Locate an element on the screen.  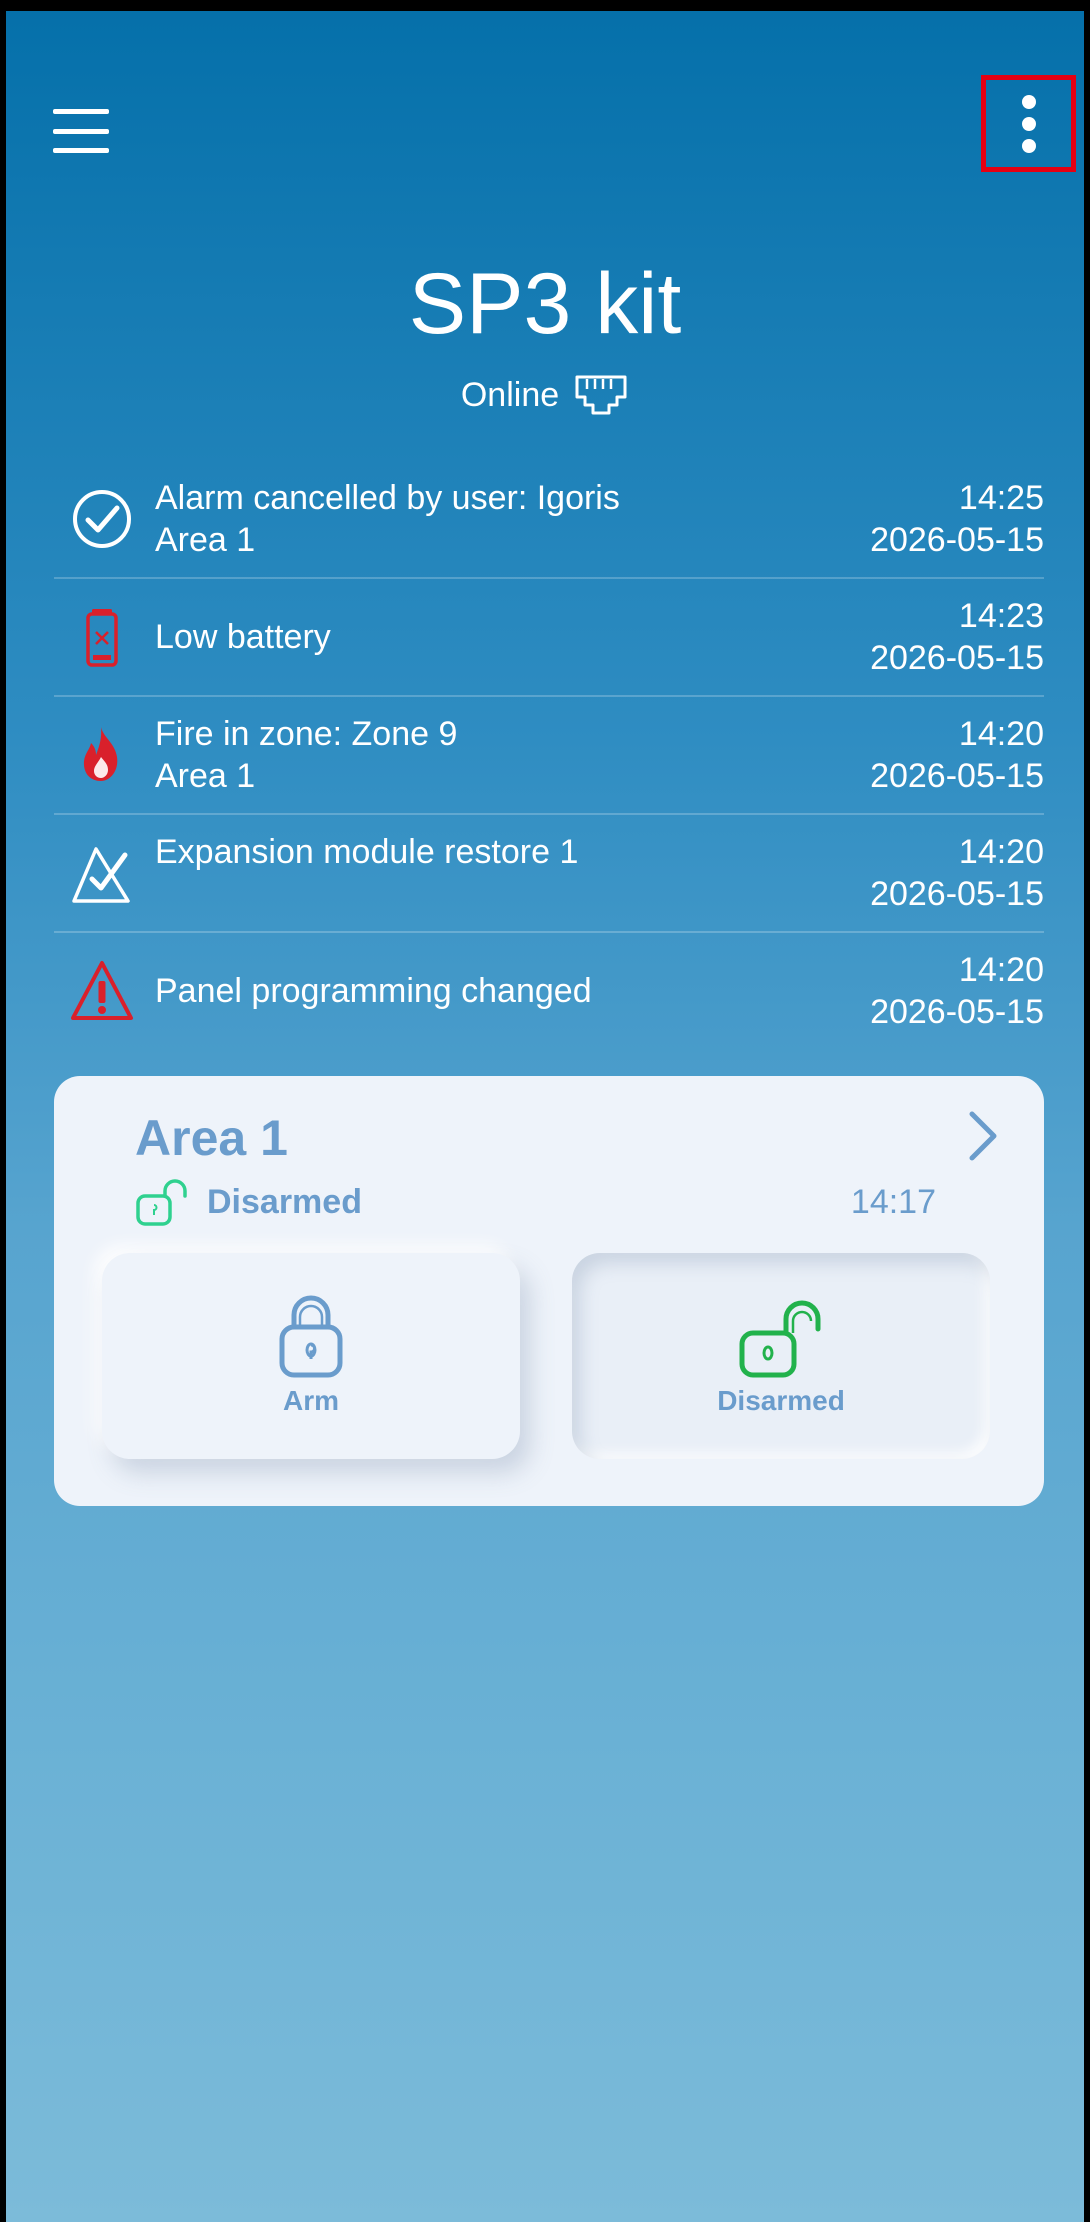
area-state-label: Disarmed is located at coordinates (284, 1202).